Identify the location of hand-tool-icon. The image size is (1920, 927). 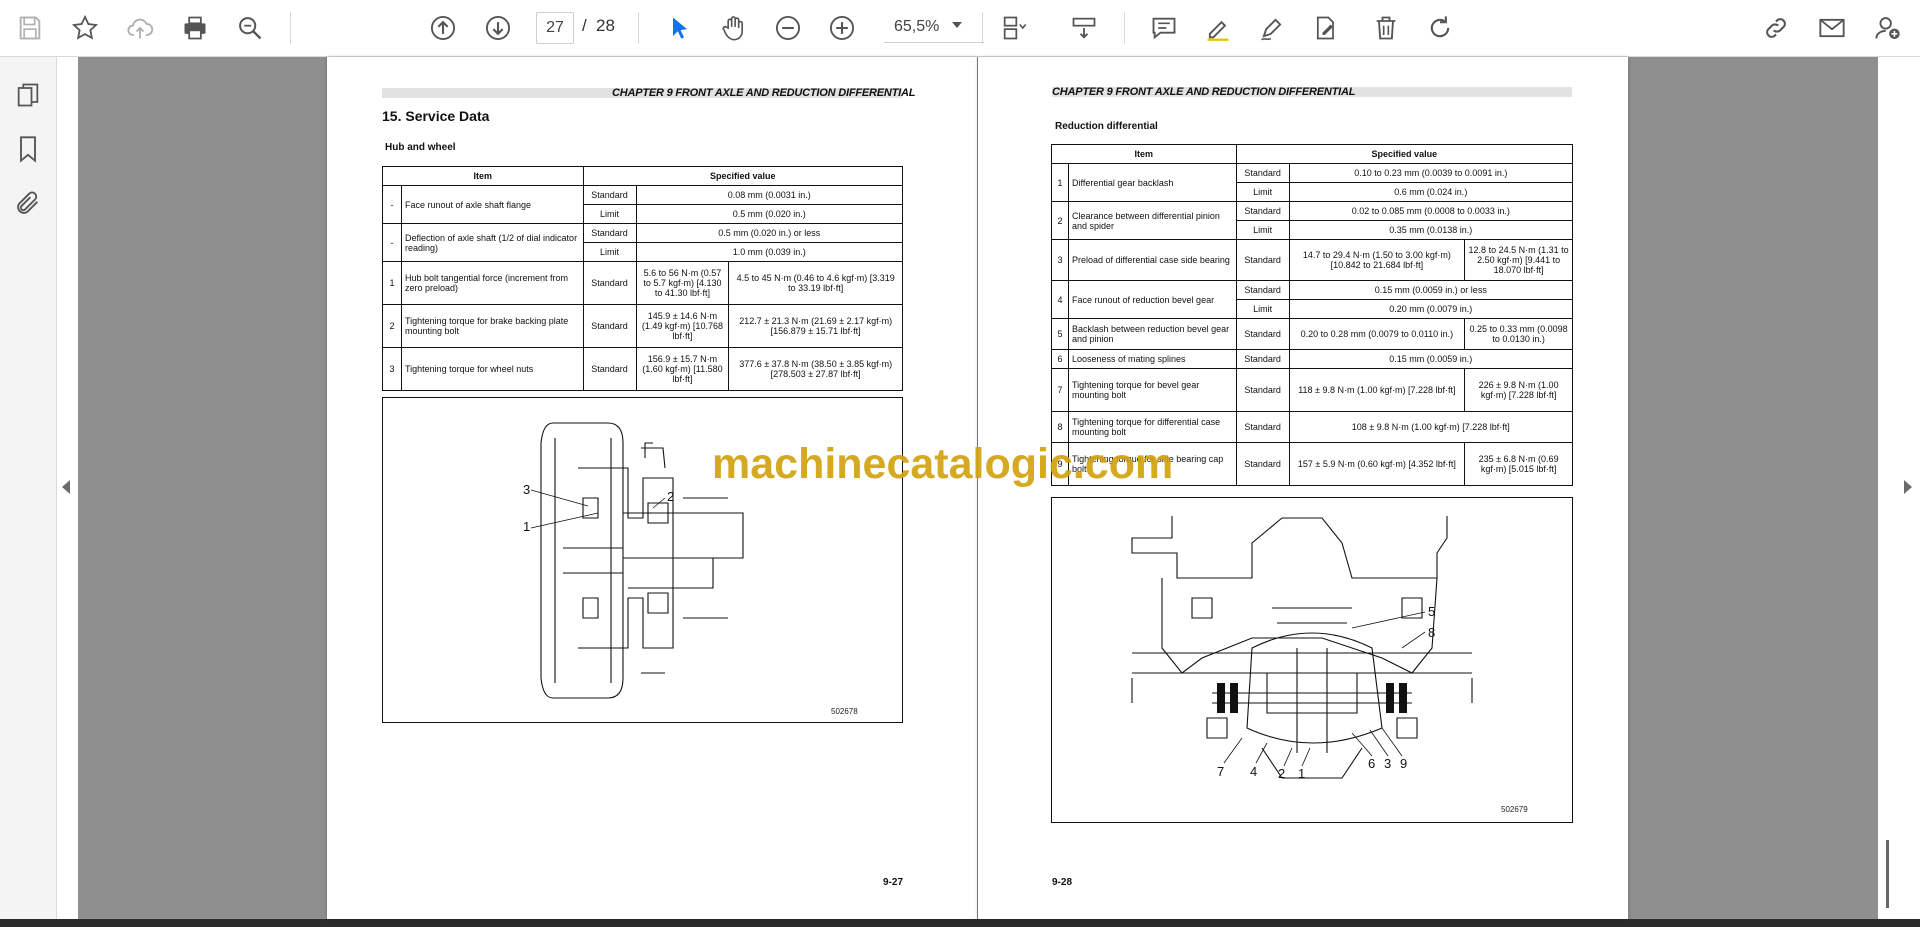
(734, 28).